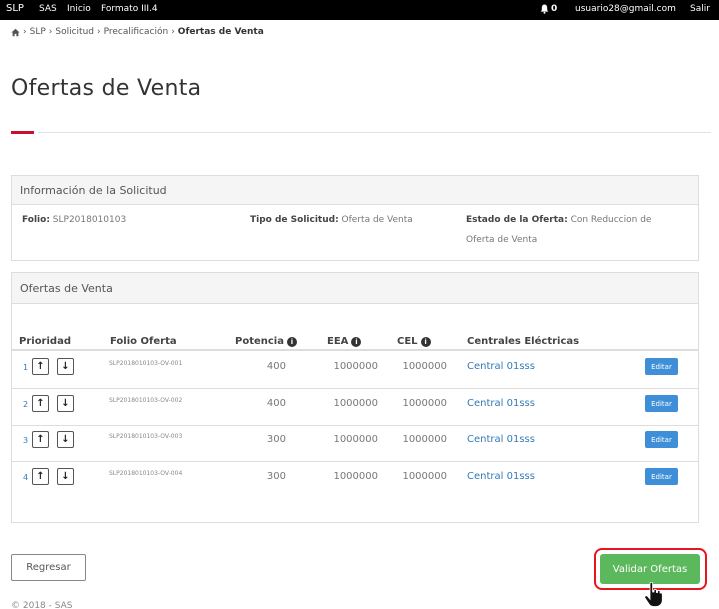  I want to click on user-email-link: usuario28@gmail.com, so click(625, 9).